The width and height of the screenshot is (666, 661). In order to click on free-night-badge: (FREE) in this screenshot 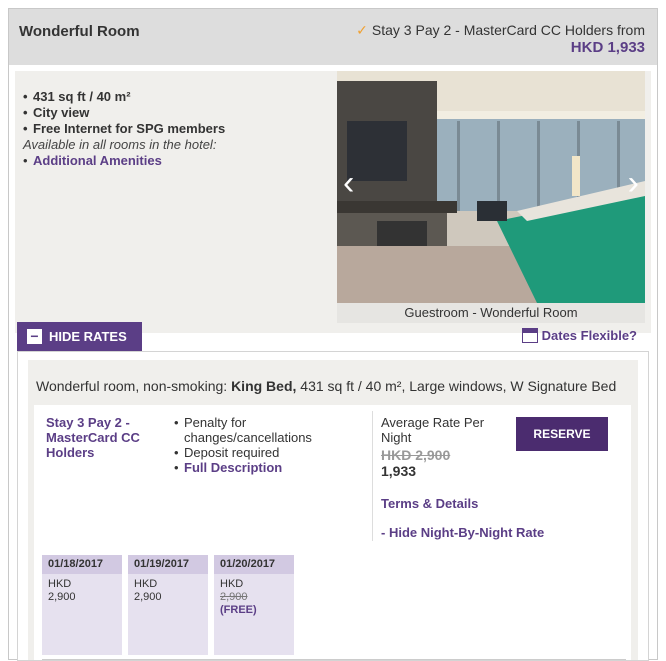, I will do `click(238, 610)`.